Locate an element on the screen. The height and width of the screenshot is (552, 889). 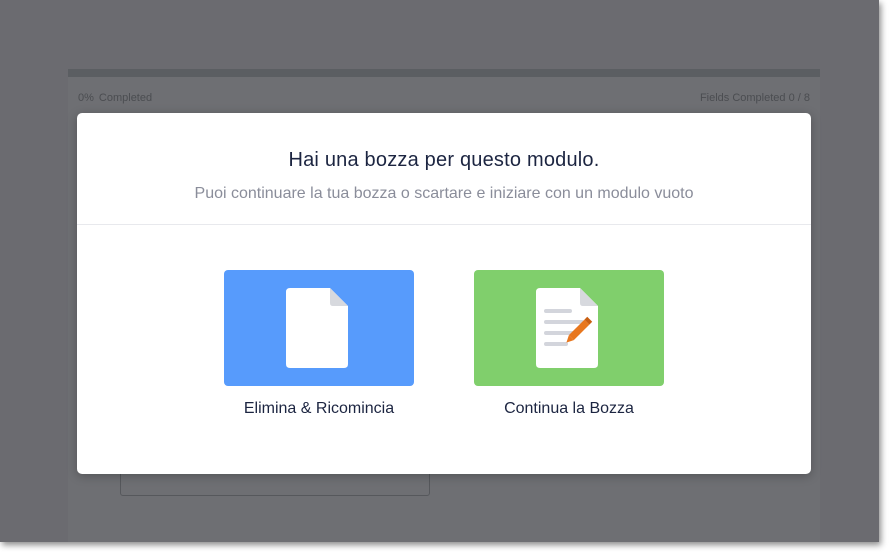
progress-completed-label: Completed is located at coordinates (125, 98).